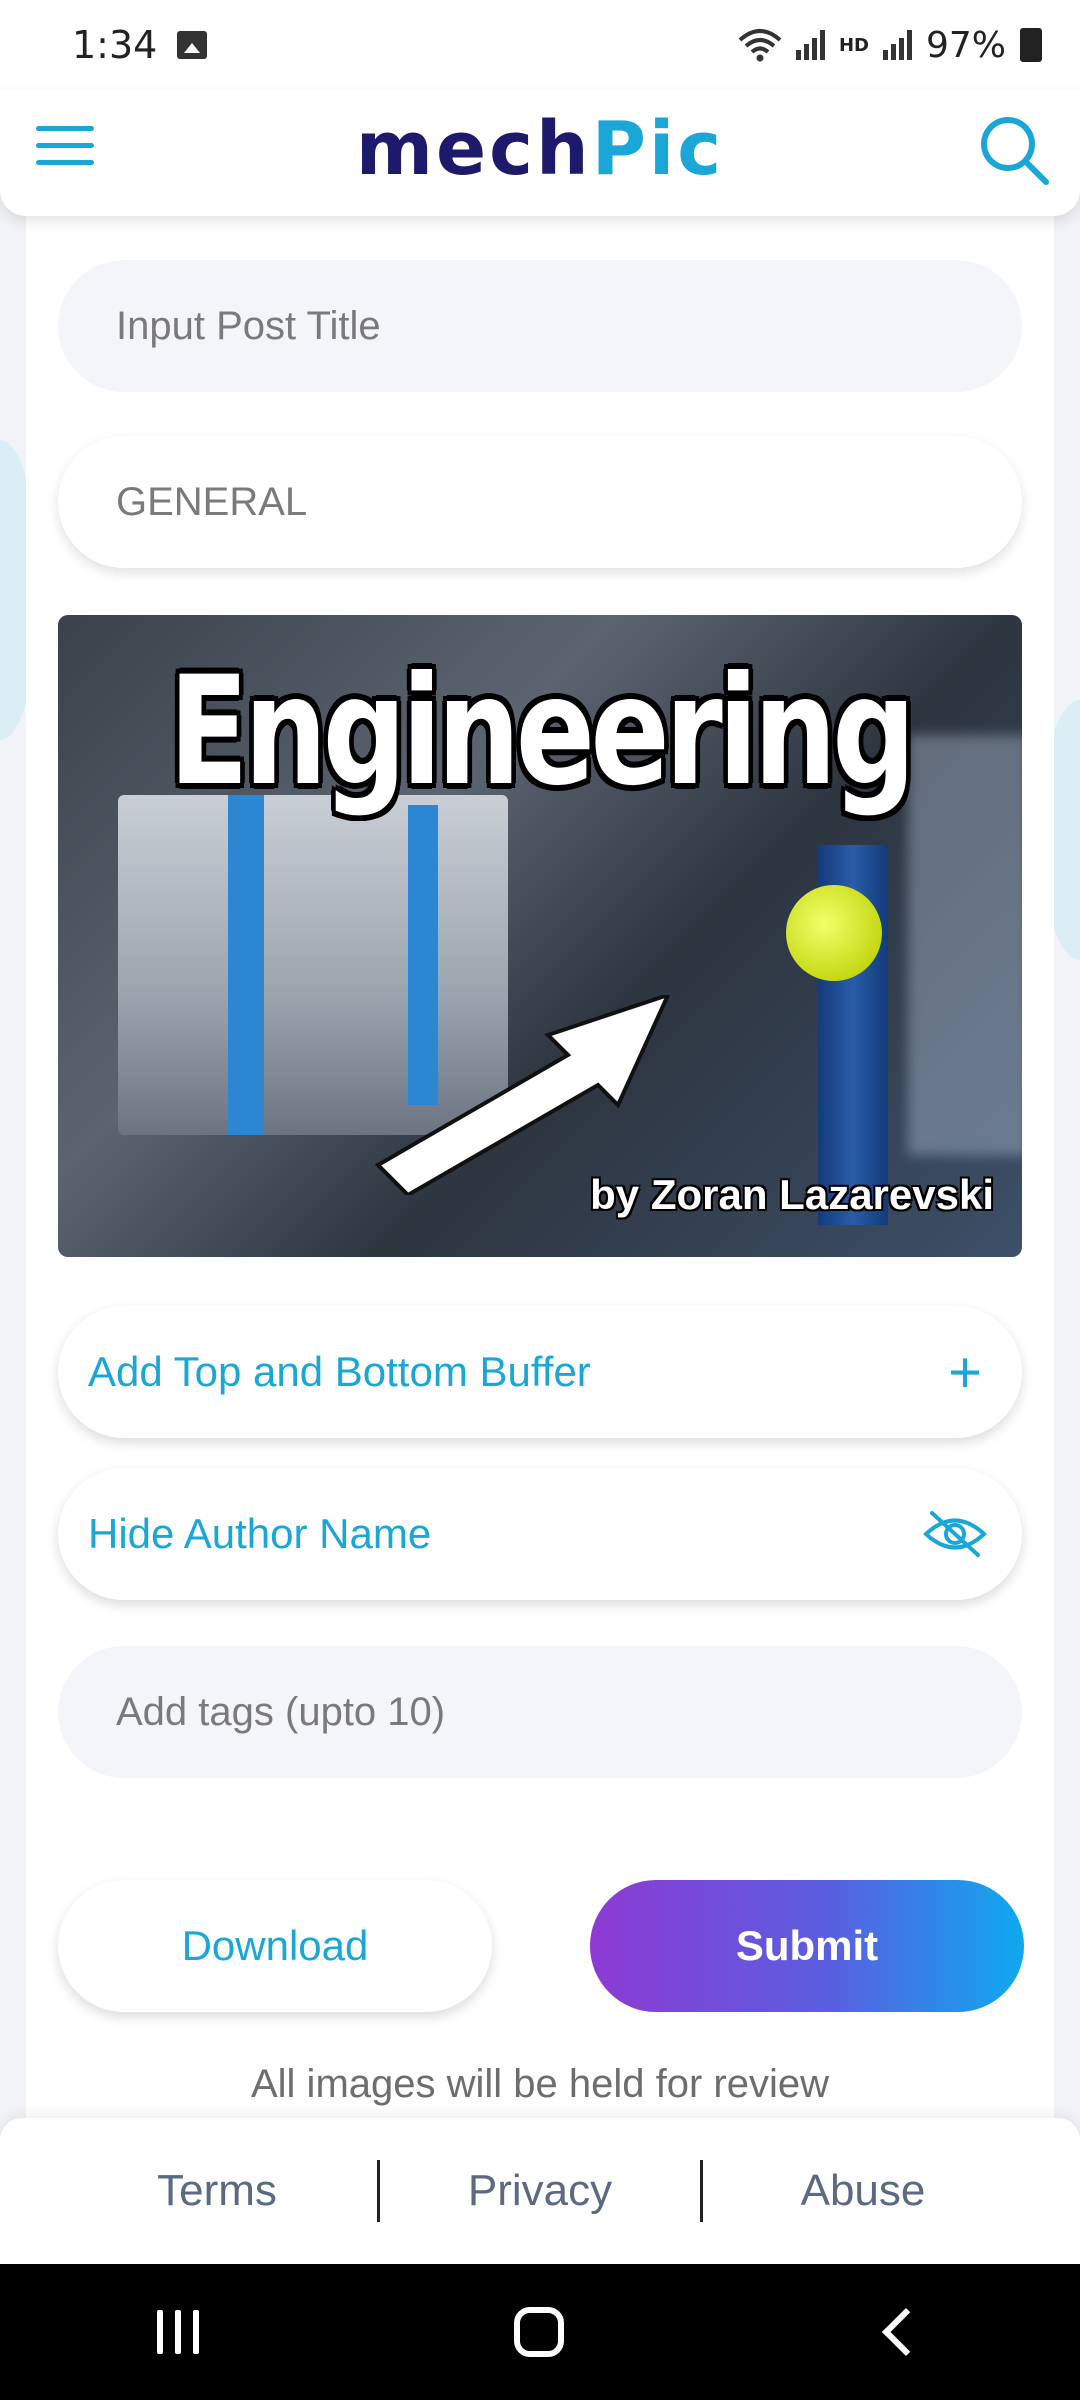  Describe the element at coordinates (853, 45) in the screenshot. I see `hd-label: HD` at that location.